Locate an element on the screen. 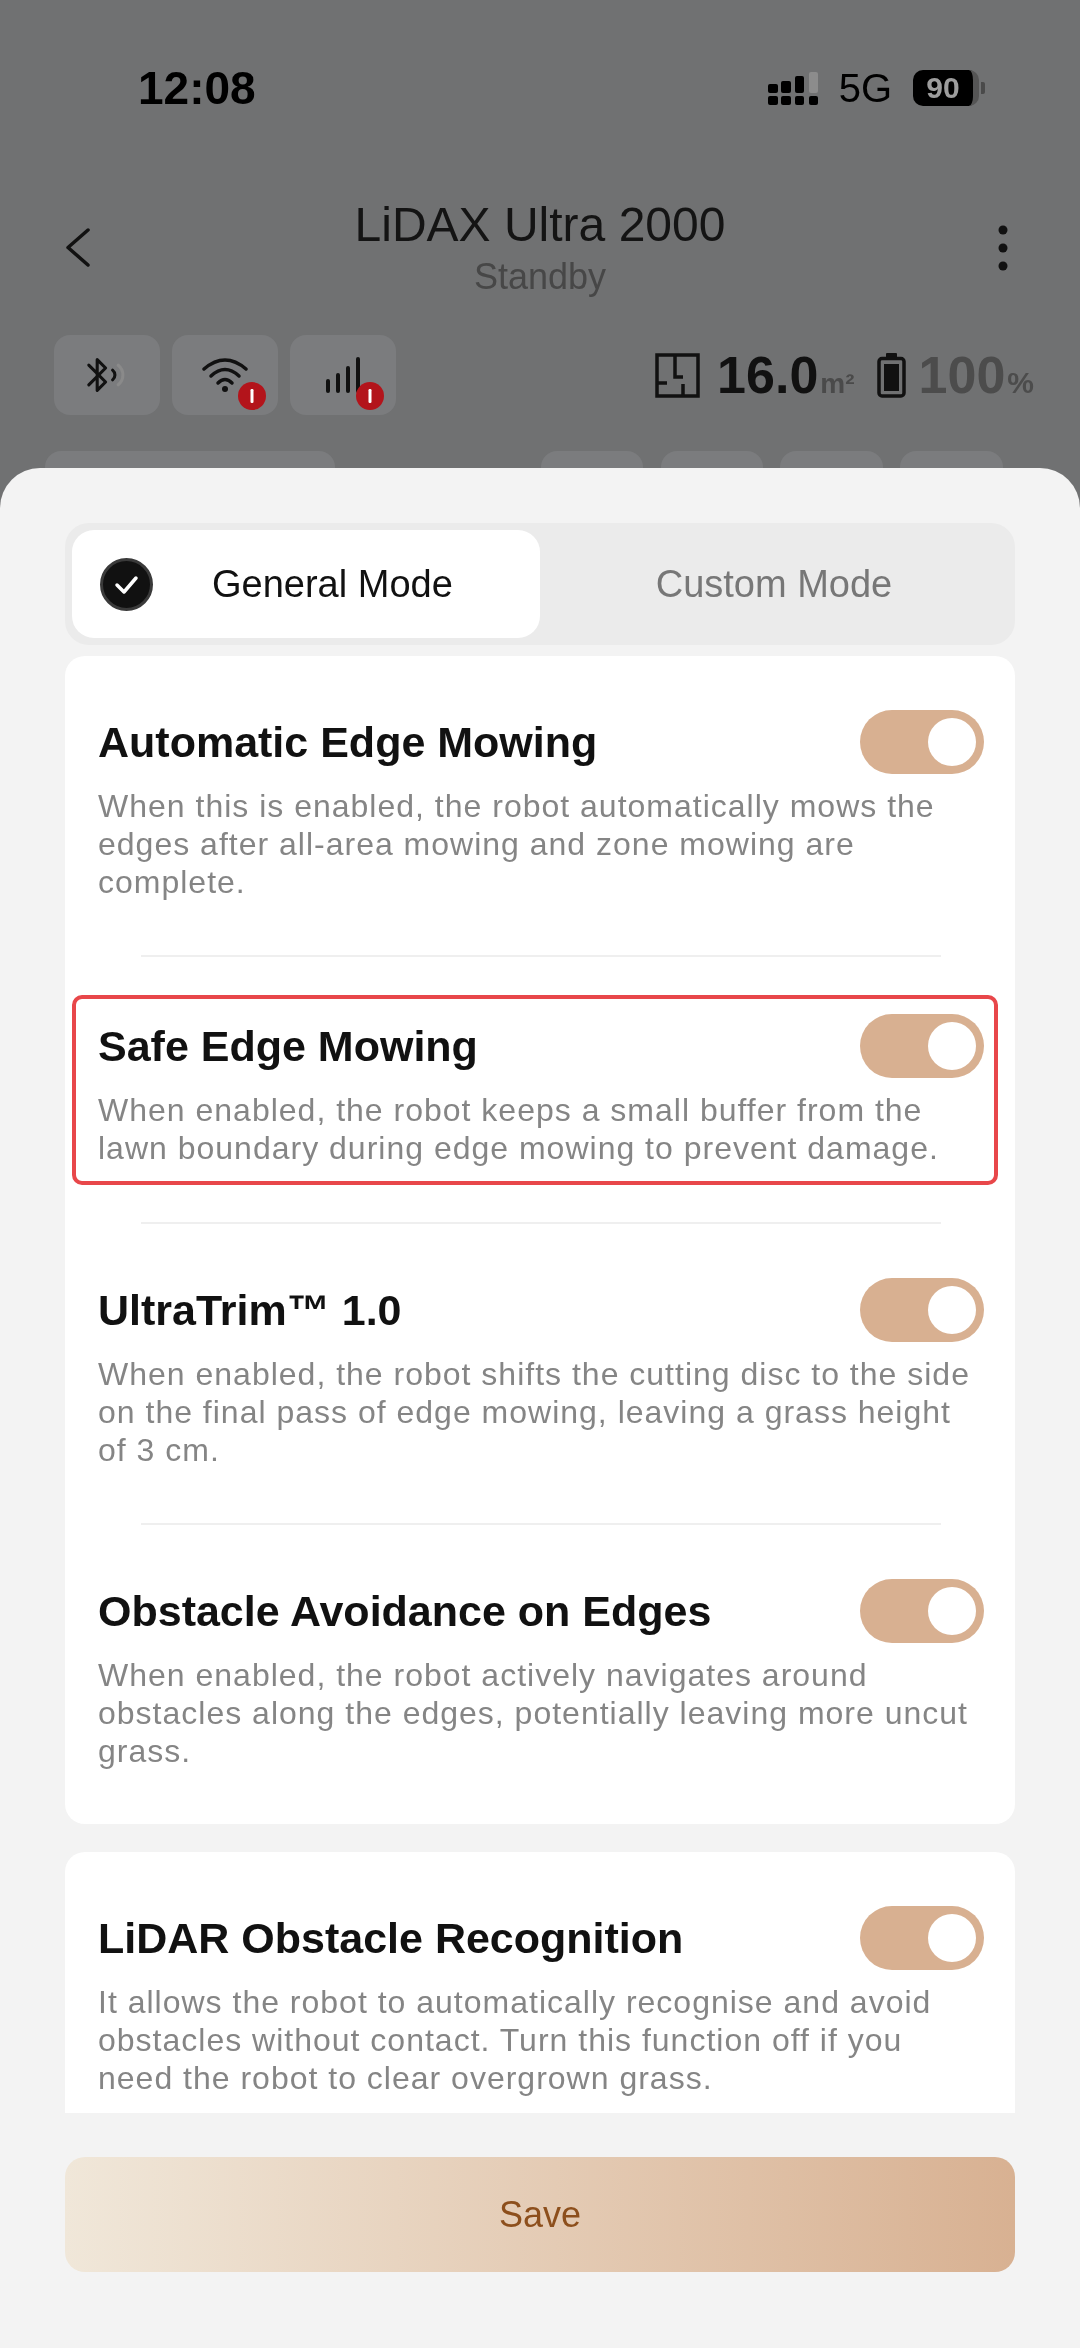 This screenshot has height=2348, width=1080. check-icon is located at coordinates (126, 584).